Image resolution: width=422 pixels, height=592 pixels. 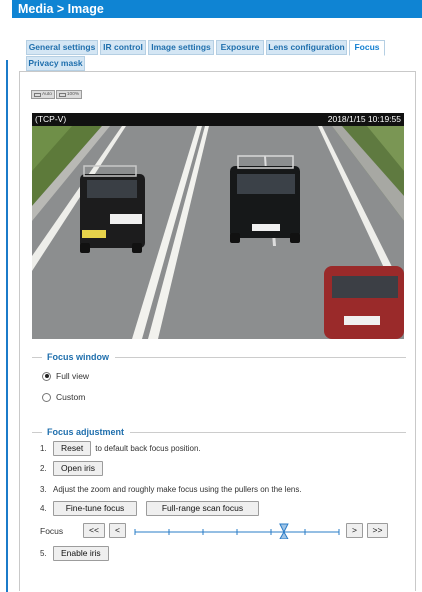 I want to click on full-range-scan-focus-button: Full-range scan focus, so click(x=202, y=508).